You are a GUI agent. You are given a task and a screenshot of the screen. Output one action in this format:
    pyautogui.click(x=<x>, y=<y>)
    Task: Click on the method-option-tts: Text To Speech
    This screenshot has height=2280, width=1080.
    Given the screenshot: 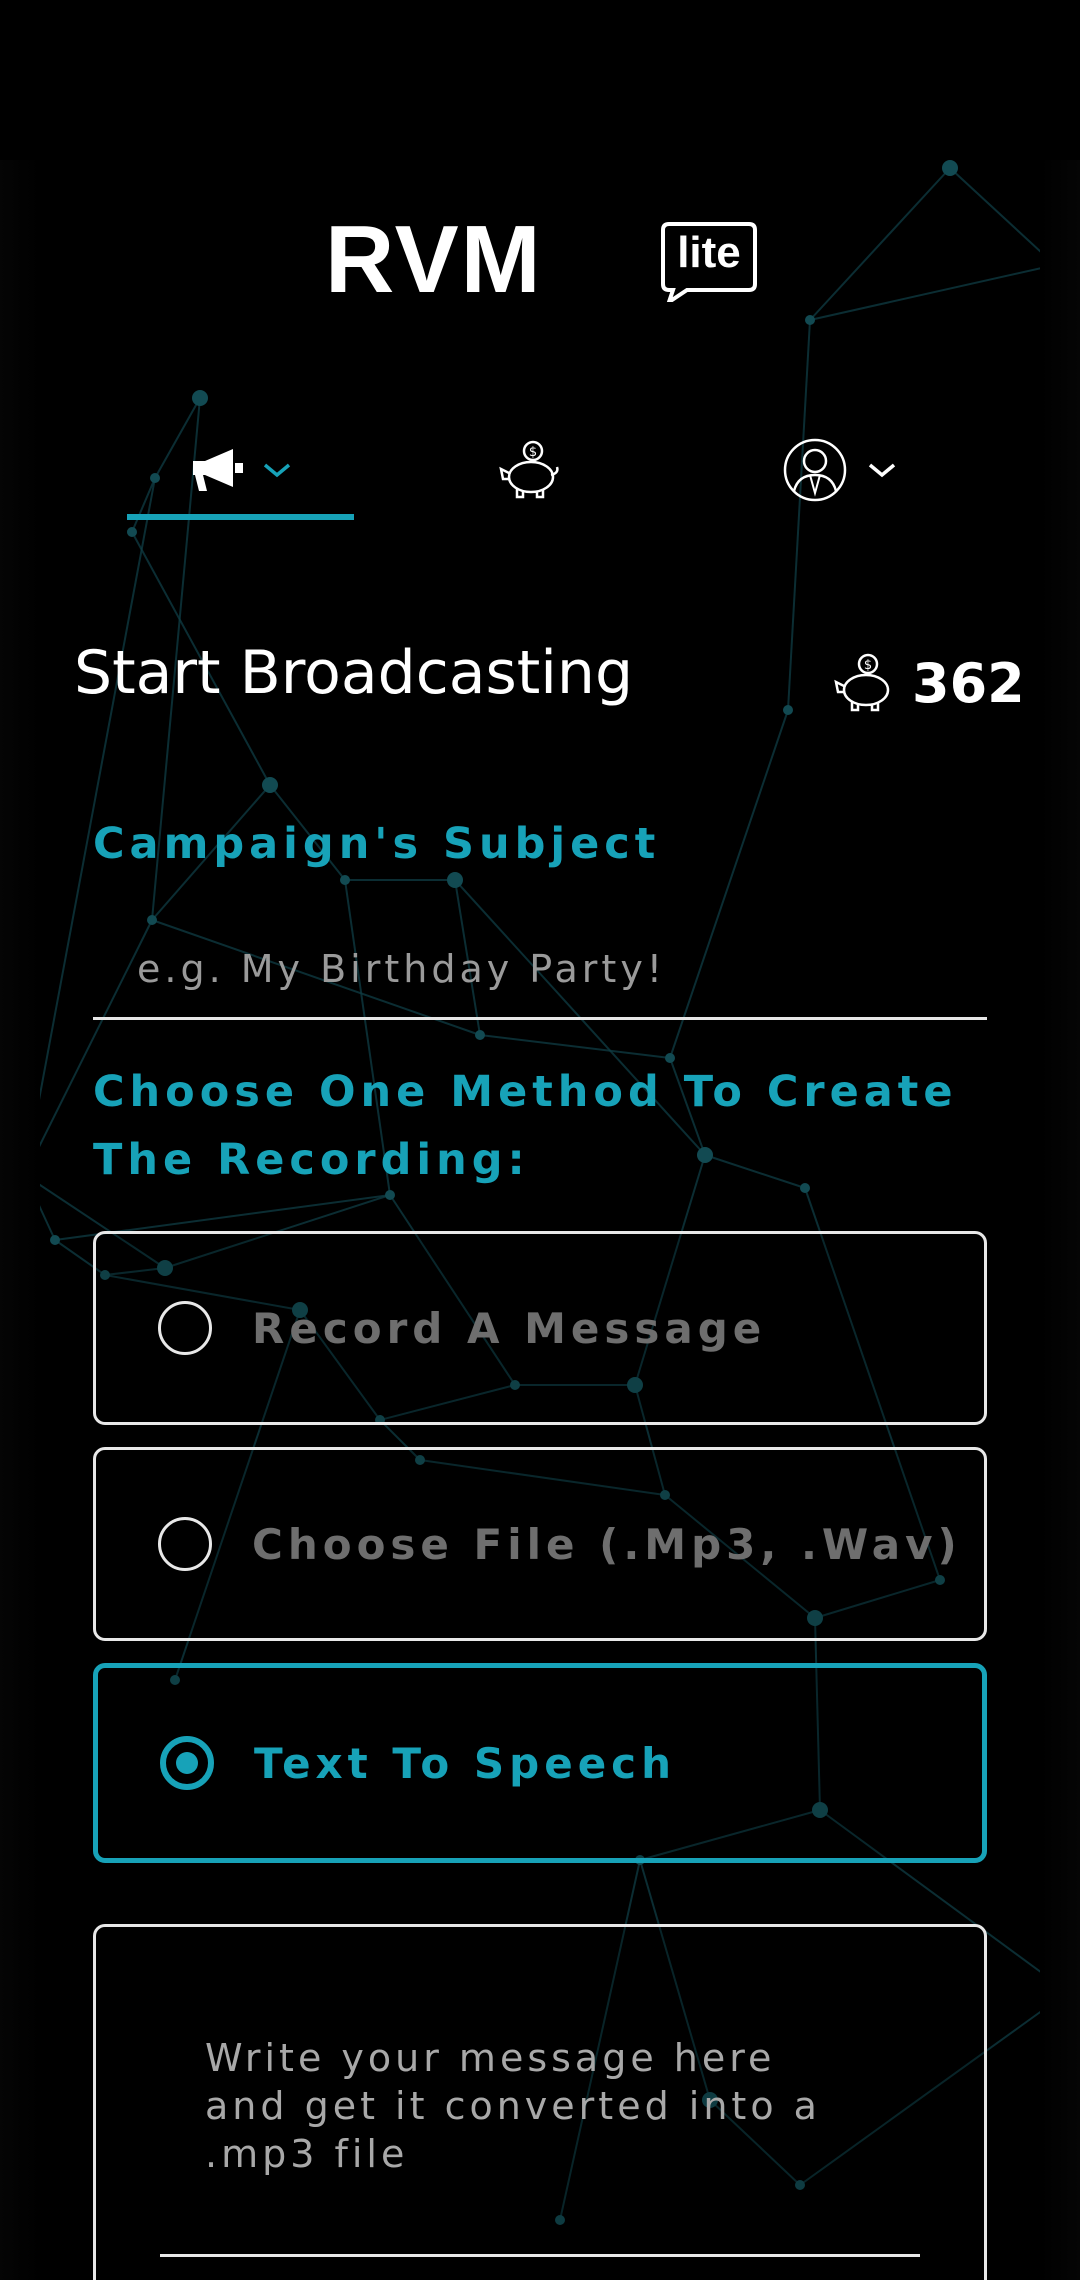 What is the action you would take?
    pyautogui.click(x=540, y=1763)
    